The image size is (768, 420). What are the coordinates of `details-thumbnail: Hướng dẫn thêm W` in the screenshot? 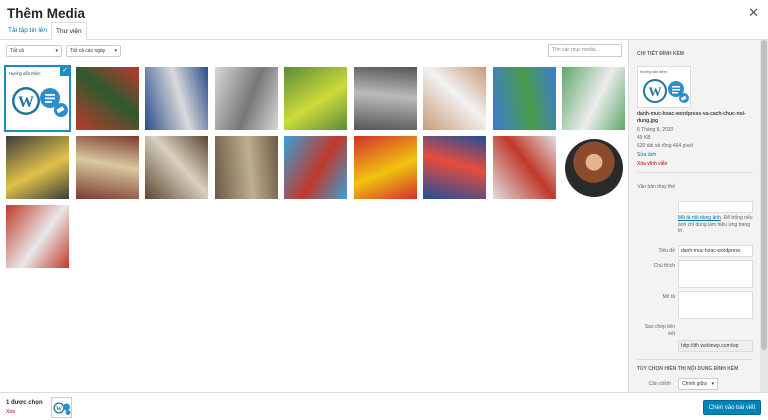 It's located at (664, 87).